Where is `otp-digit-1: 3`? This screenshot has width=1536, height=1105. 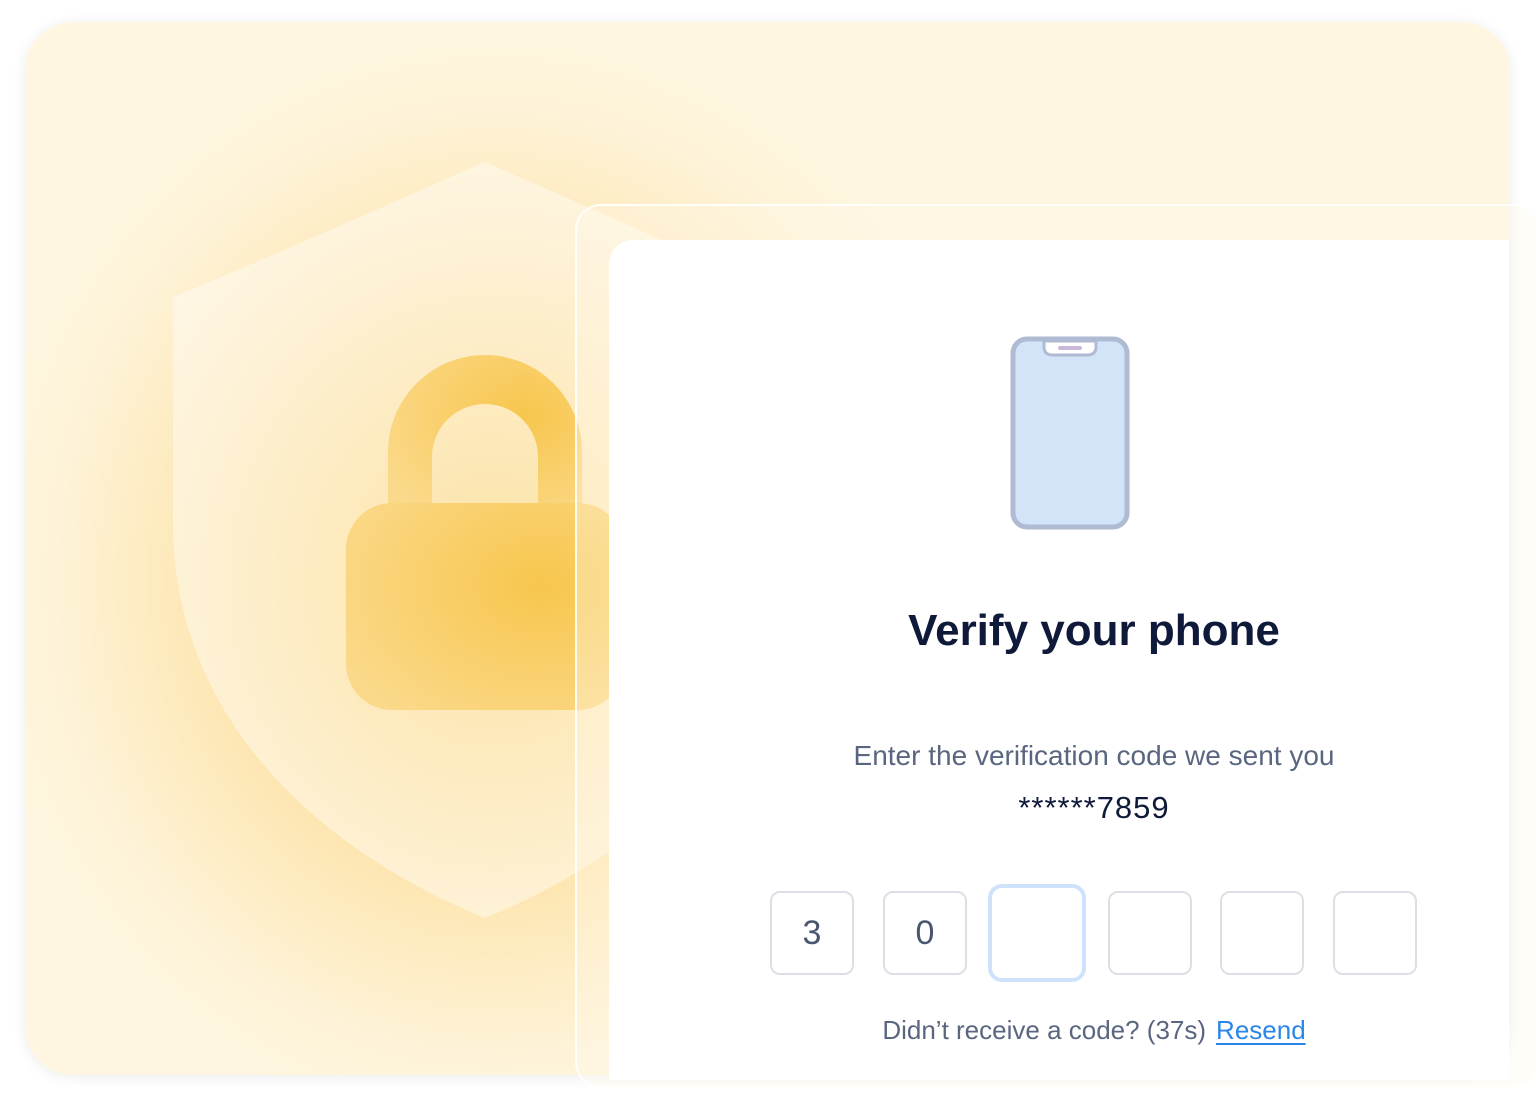
otp-digit-1: 3 is located at coordinates (812, 933).